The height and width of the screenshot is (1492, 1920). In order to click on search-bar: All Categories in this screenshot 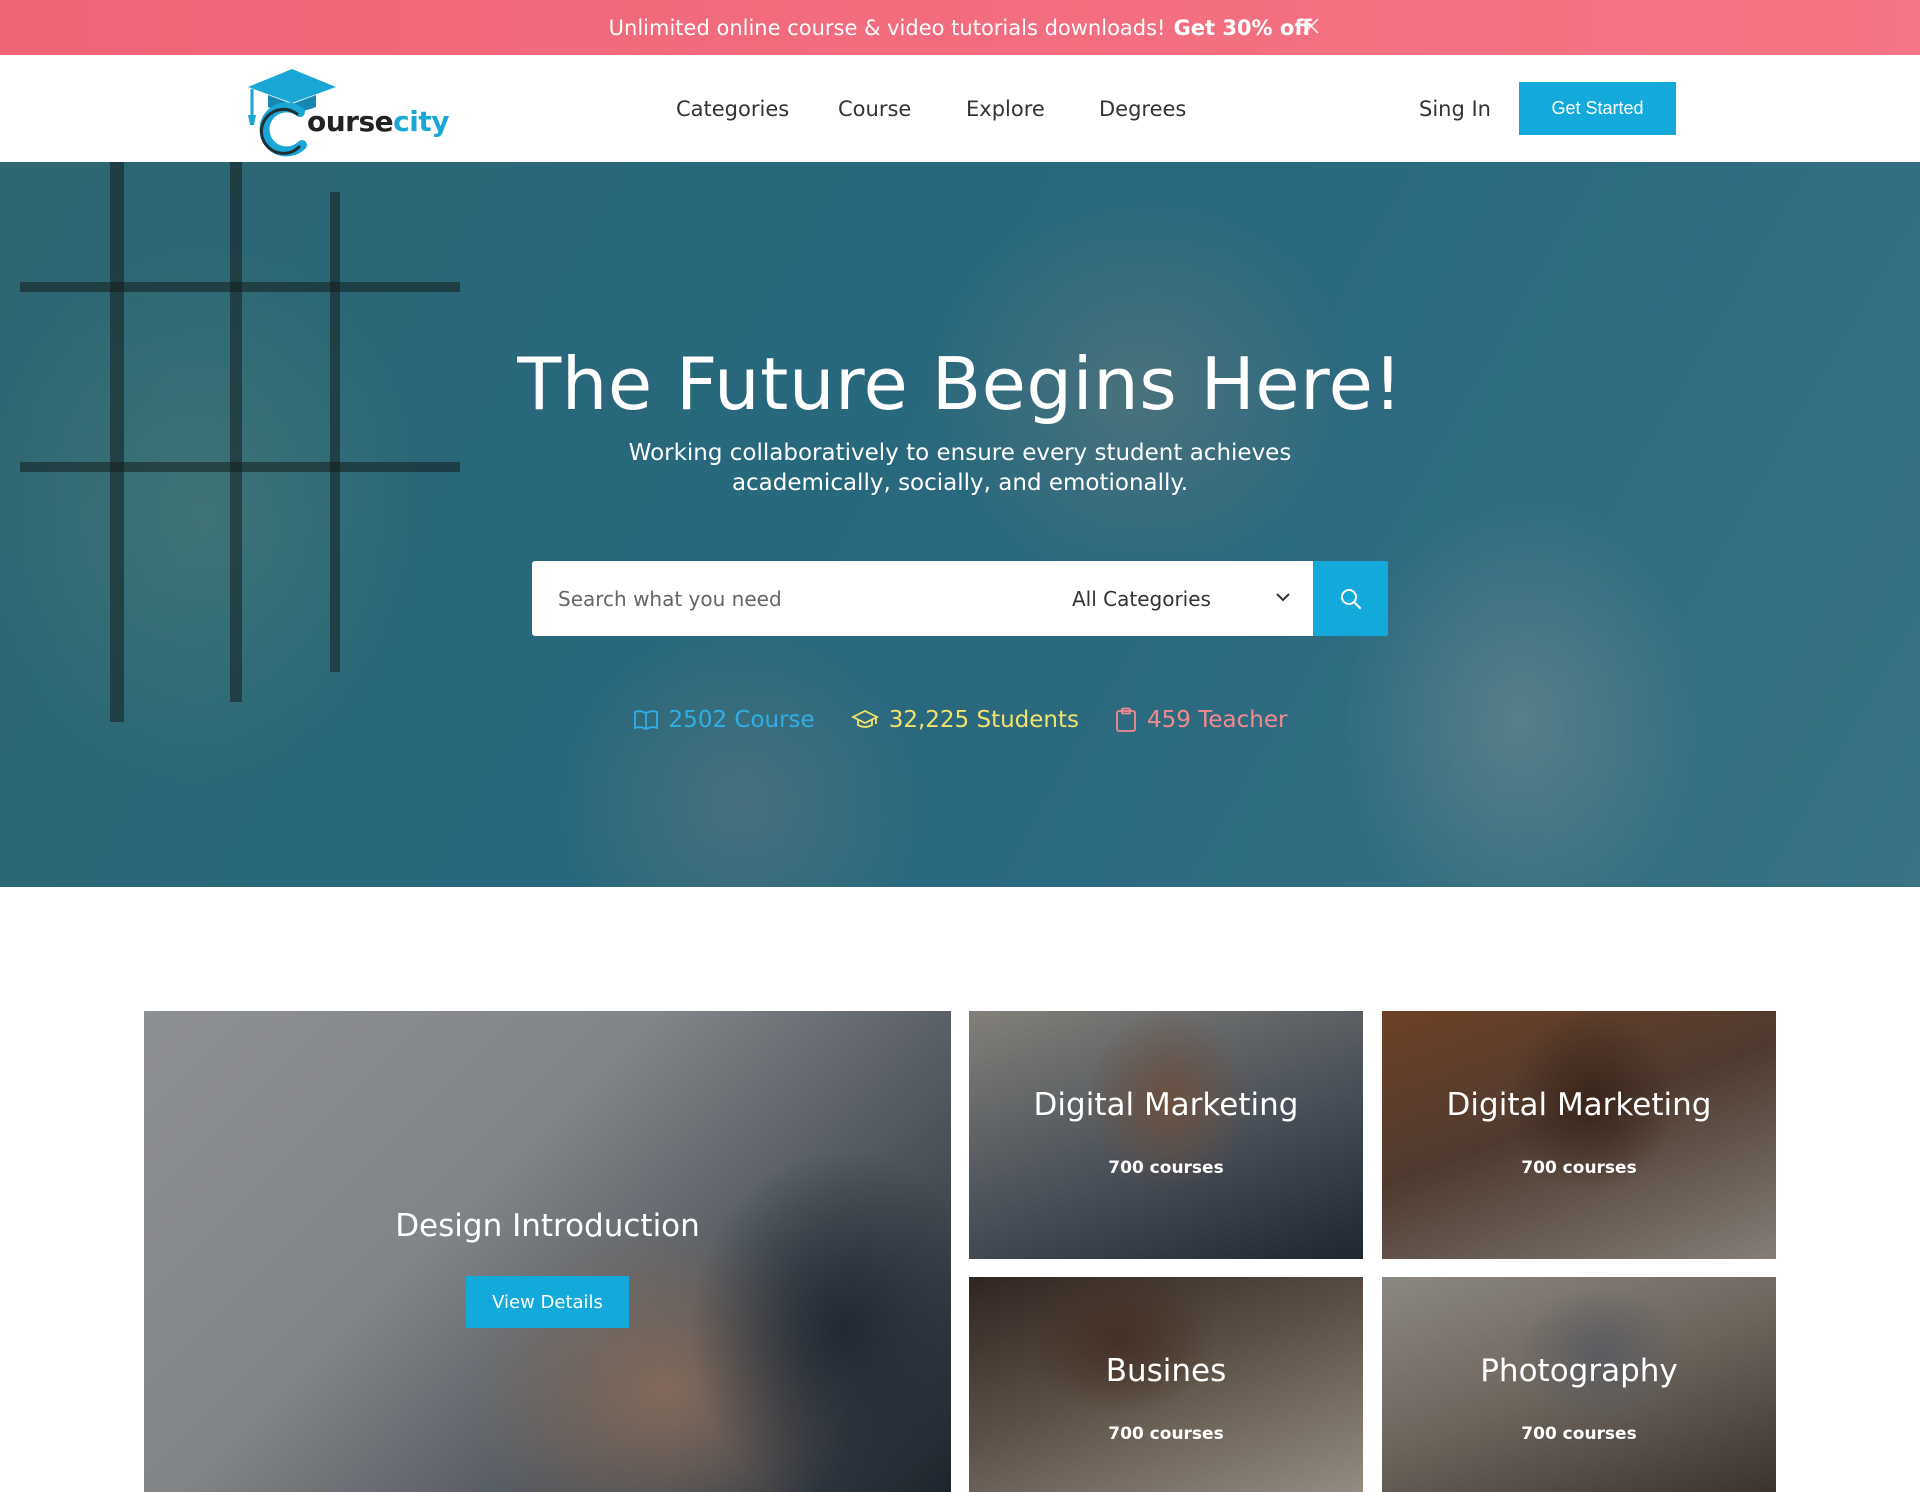, I will do `click(960, 598)`.